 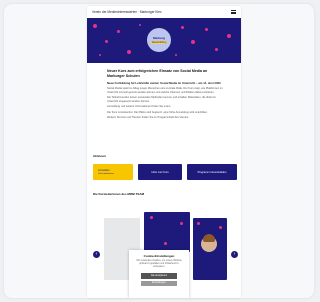 What do you see at coordinates (160, 172) in the screenshot?
I see `course-info-button: Infos zum Kurs` at bounding box center [160, 172].